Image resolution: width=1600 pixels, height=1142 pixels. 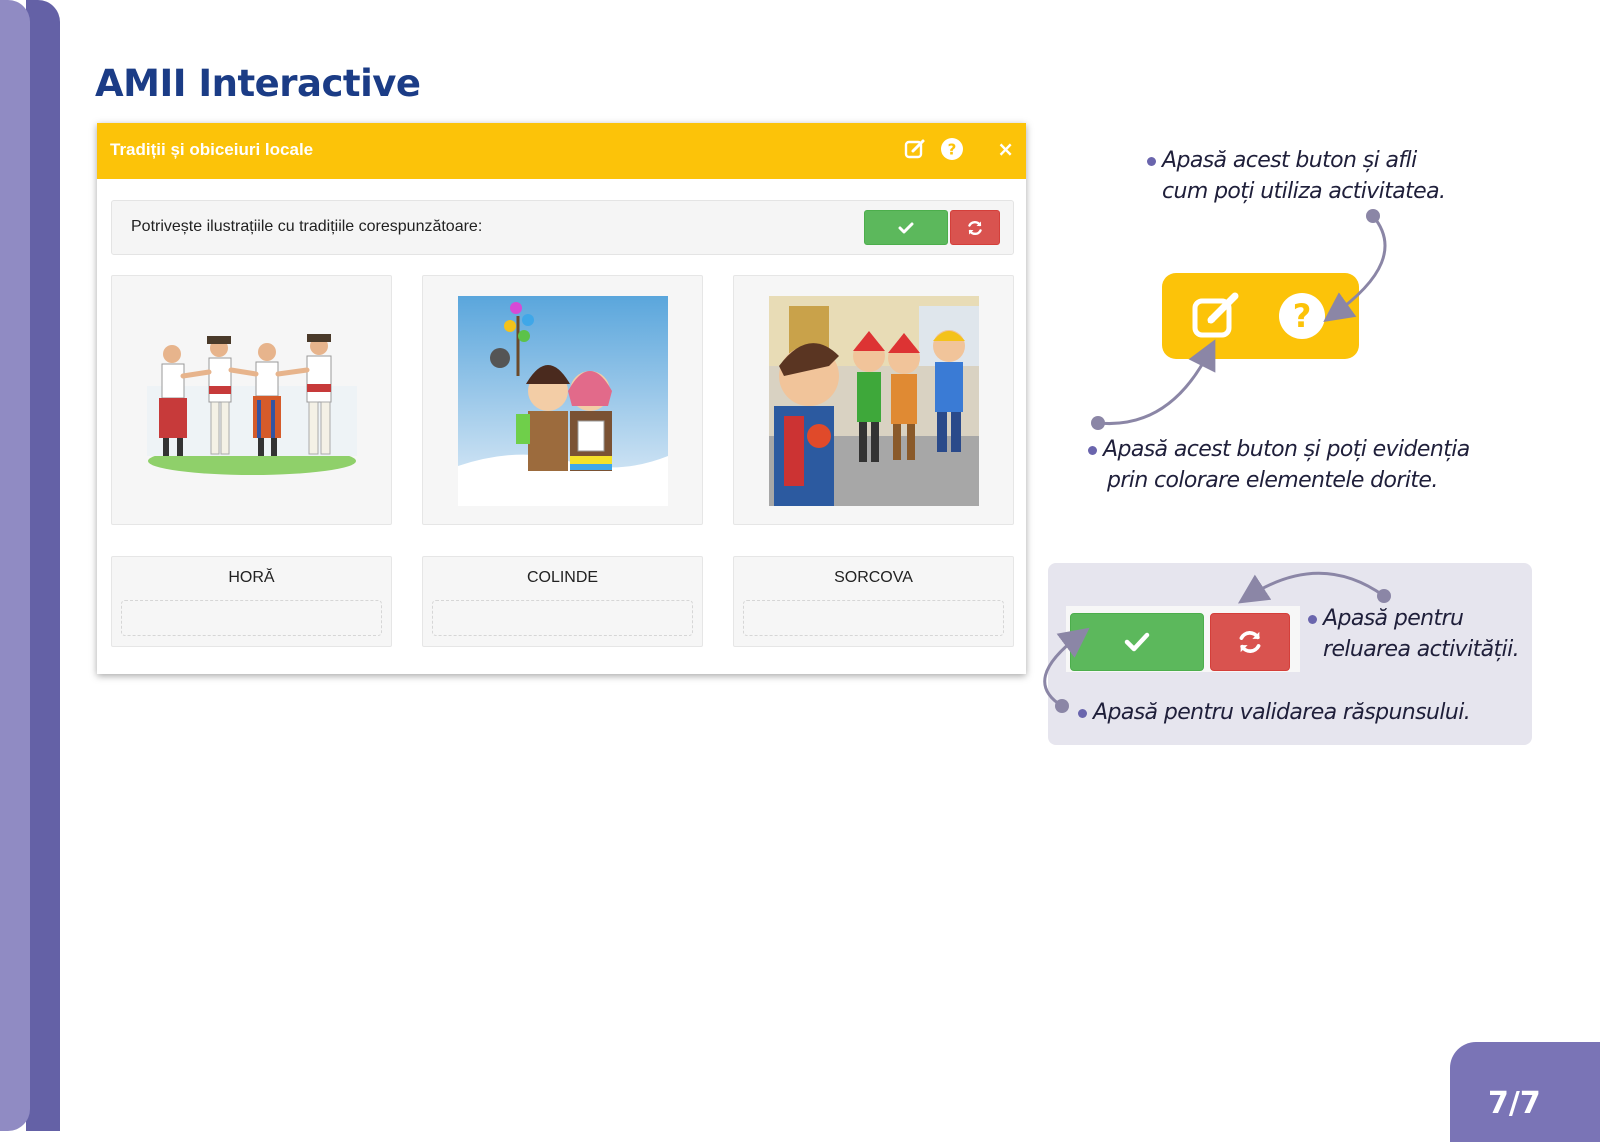 What do you see at coordinates (1217, 461) in the screenshot?
I see `connector-arrows` at bounding box center [1217, 461].